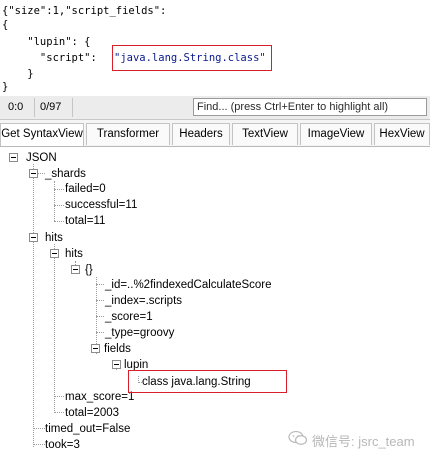  Describe the element at coordinates (192, 58) in the screenshot. I see `script-highlight-box` at that location.